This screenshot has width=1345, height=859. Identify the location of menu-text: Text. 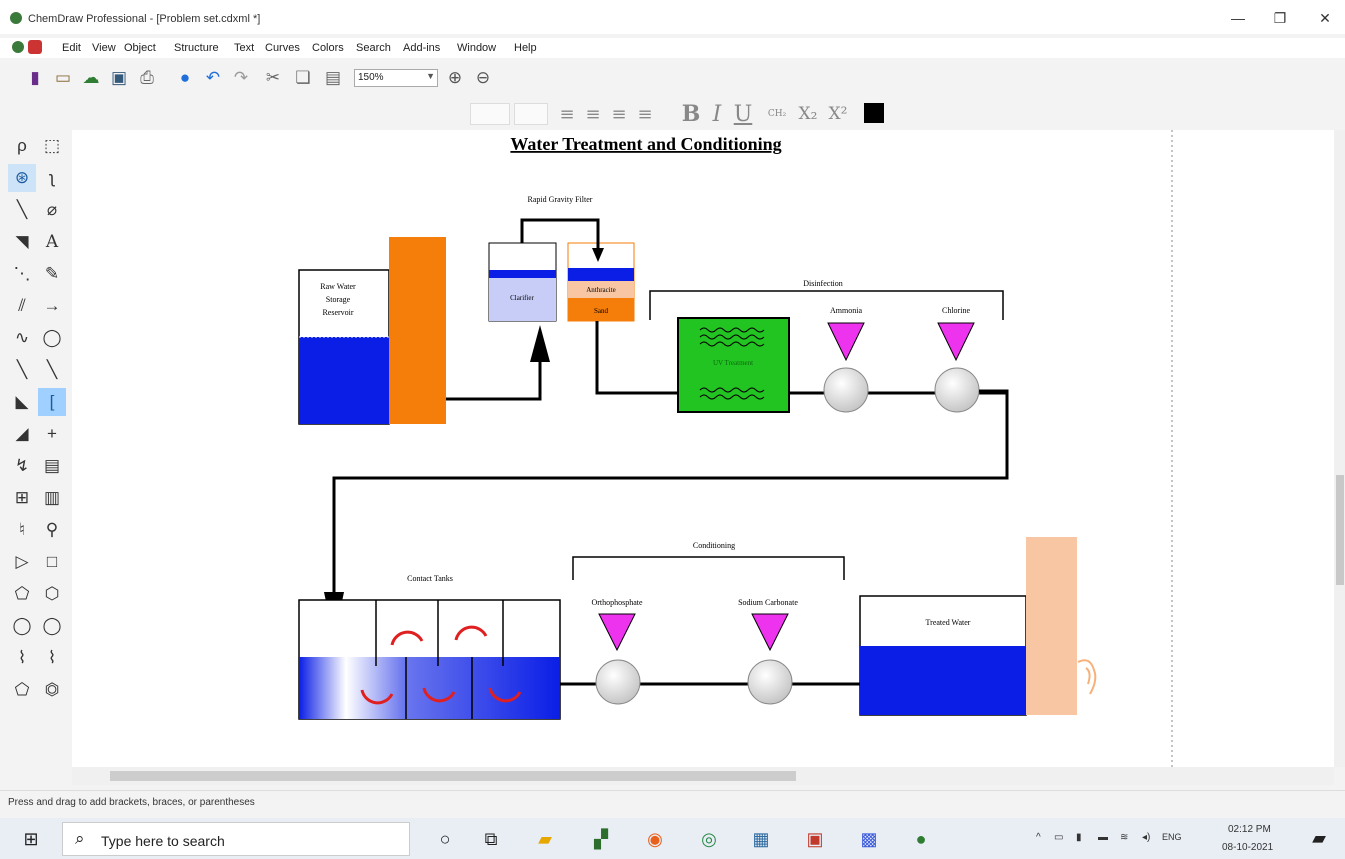
(244, 48).